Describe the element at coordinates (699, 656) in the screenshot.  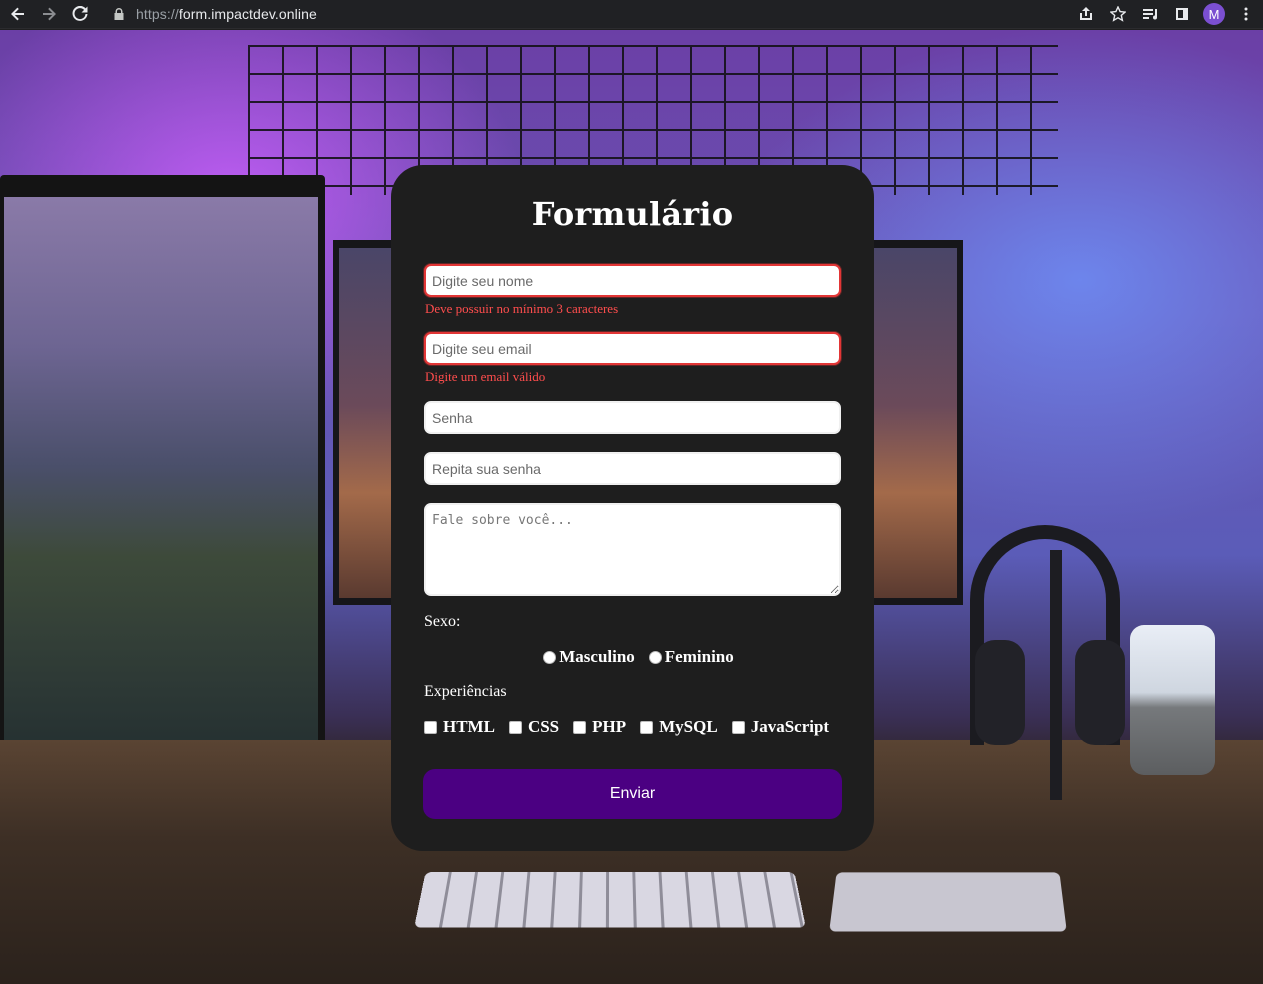
I see `radio-label: Feminino` at that location.